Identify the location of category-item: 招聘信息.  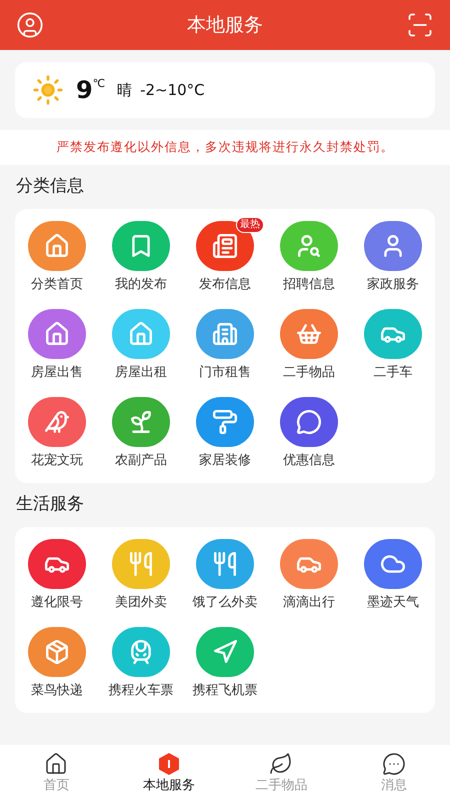
(309, 257).